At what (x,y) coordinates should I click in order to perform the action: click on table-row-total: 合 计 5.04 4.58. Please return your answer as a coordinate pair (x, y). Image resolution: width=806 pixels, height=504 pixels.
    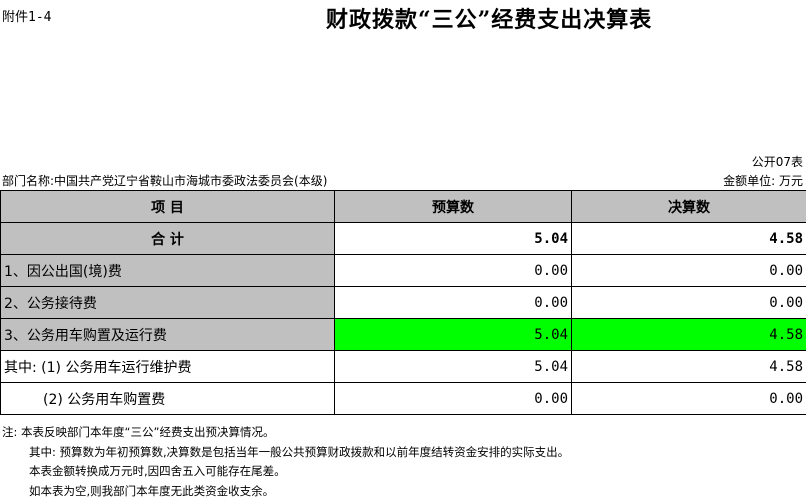
    Looking at the image, I should click on (403, 238).